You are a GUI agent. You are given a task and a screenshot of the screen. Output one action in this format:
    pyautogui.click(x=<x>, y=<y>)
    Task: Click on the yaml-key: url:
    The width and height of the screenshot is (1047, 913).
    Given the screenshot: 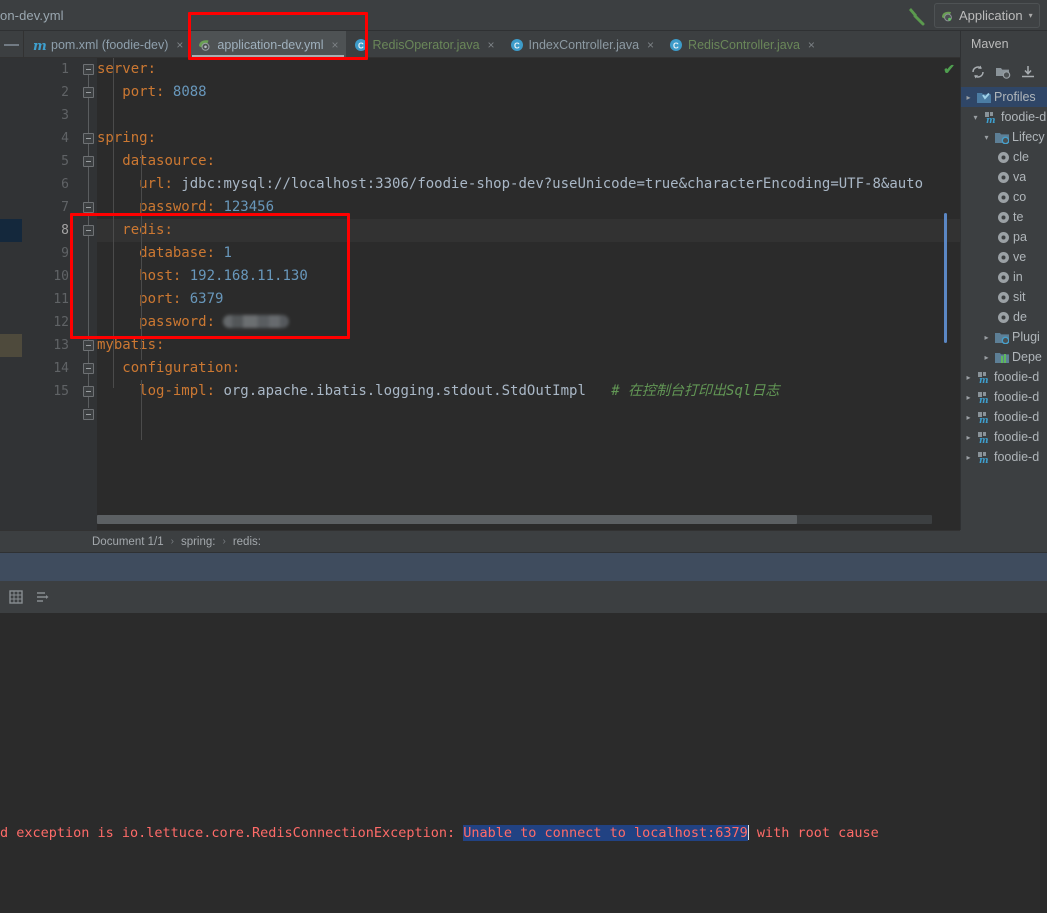 What is the action you would take?
    pyautogui.click(x=156, y=184)
    